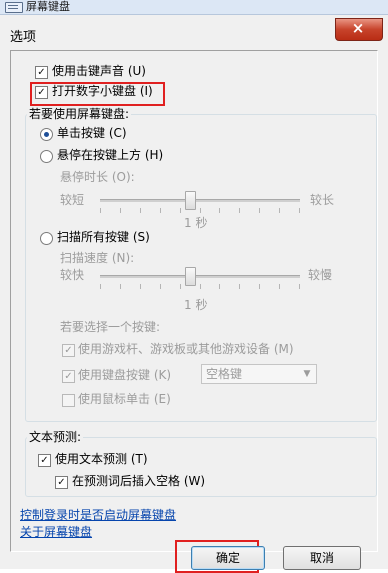 This screenshot has width=388, height=573. What do you see at coordinates (97, 177) in the screenshot?
I see `hover-duration-label: 悬停时长 (O):` at bounding box center [97, 177].